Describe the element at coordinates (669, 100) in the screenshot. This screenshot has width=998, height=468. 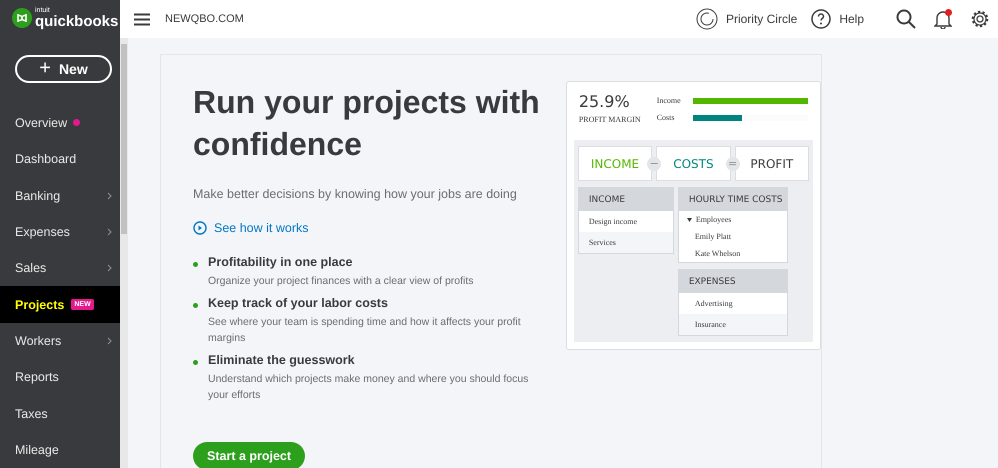
I see `bar-label: Income` at that location.